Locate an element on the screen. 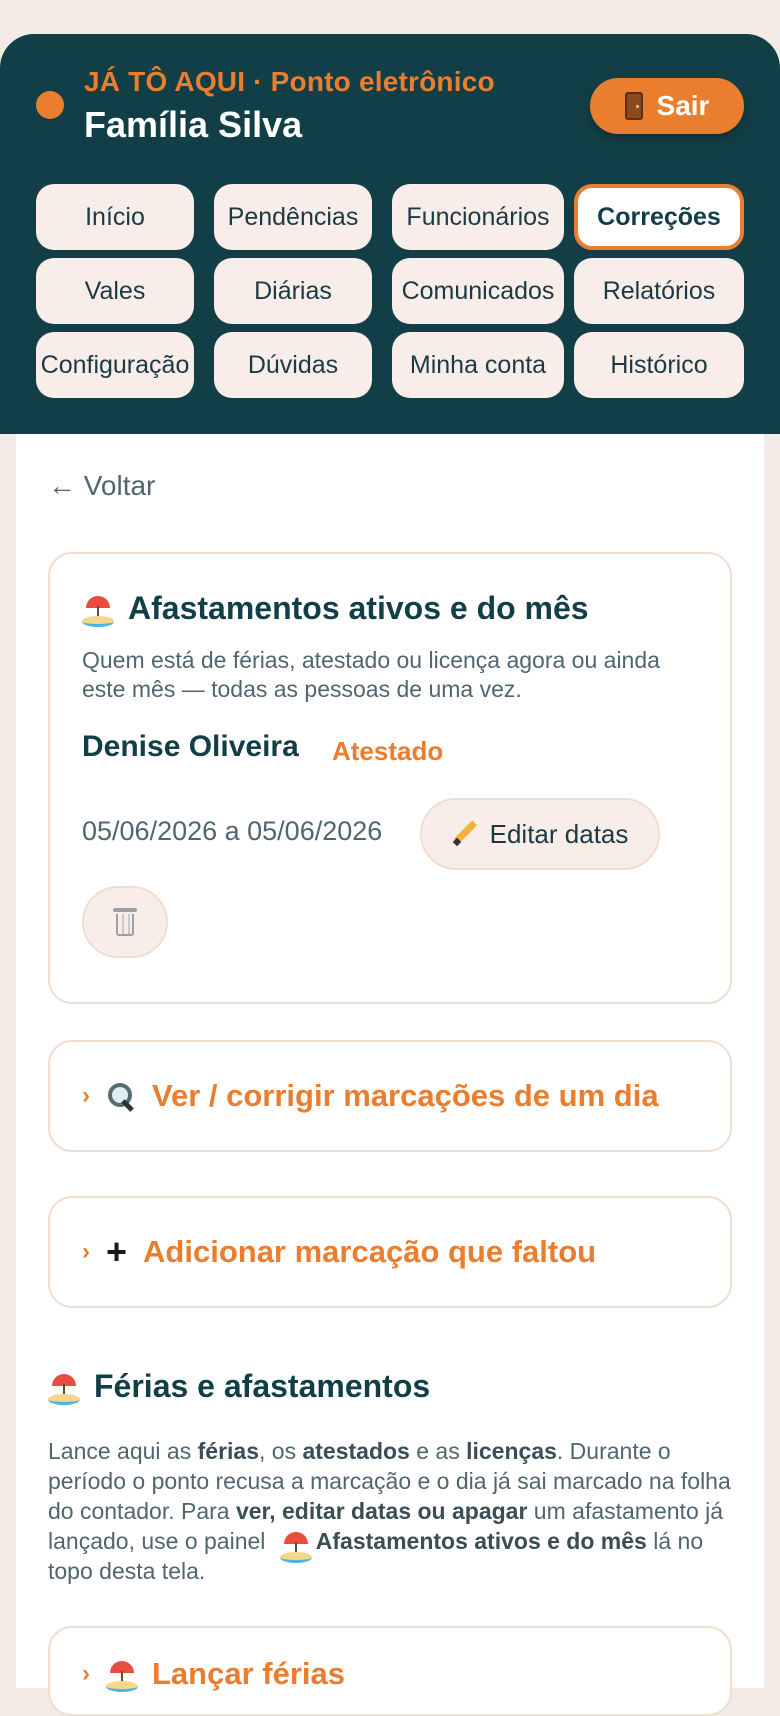 The height and width of the screenshot is (1716, 780). view-fix-toggle: › Ver / corrigir marcações de um dia is located at coordinates (370, 1096).